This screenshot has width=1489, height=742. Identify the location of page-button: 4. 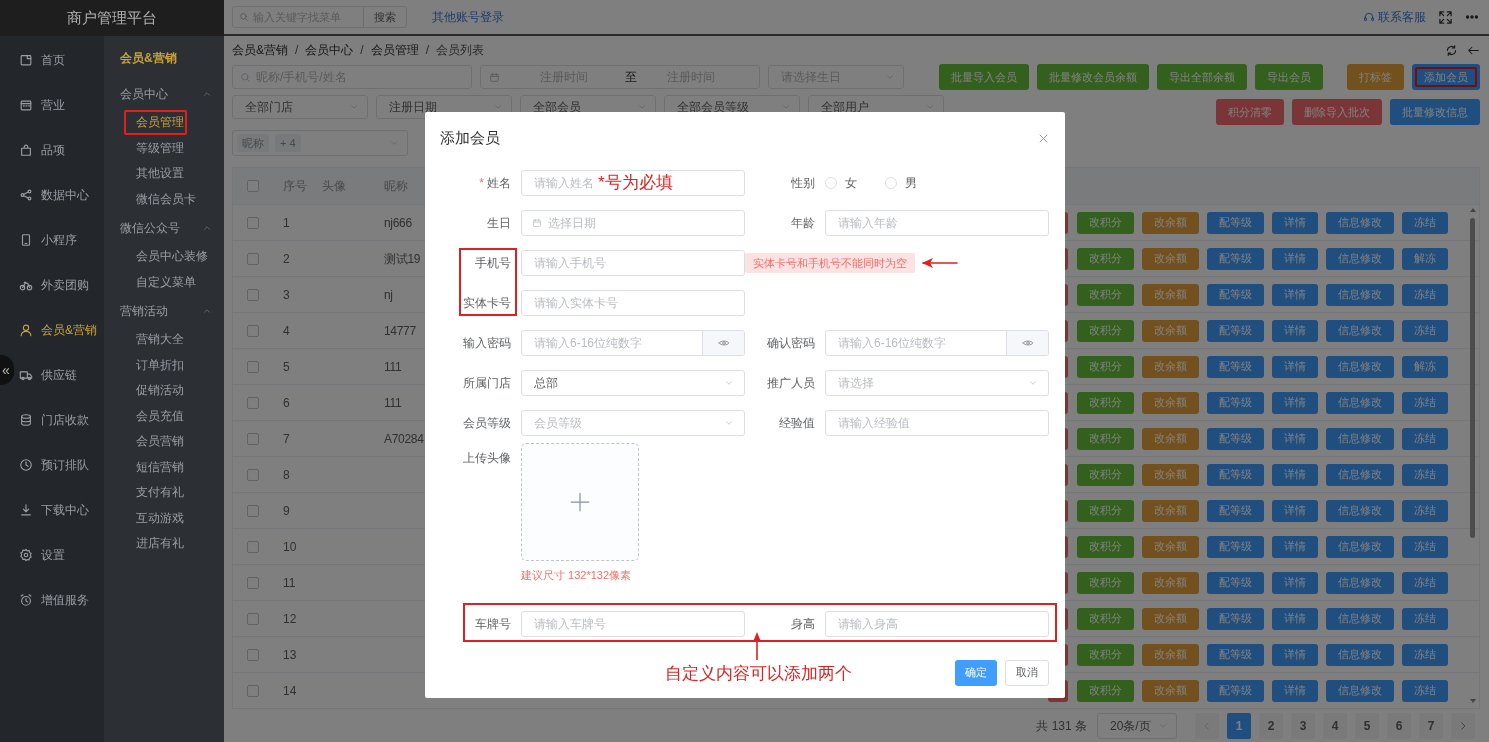
(1335, 726).